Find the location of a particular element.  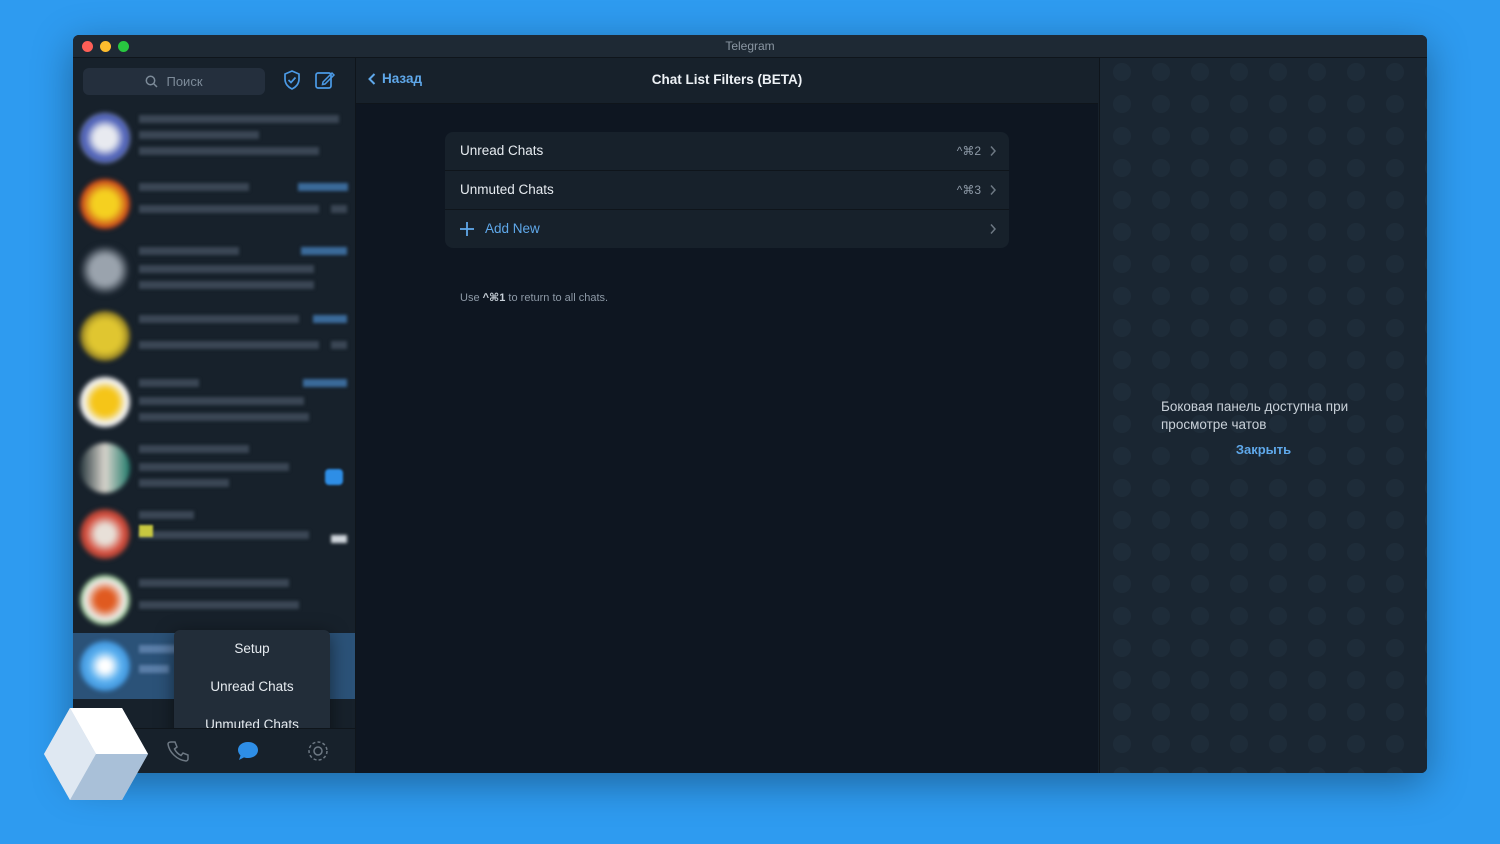

menu-item-unread-chats: Unread Chats is located at coordinates (252, 687).